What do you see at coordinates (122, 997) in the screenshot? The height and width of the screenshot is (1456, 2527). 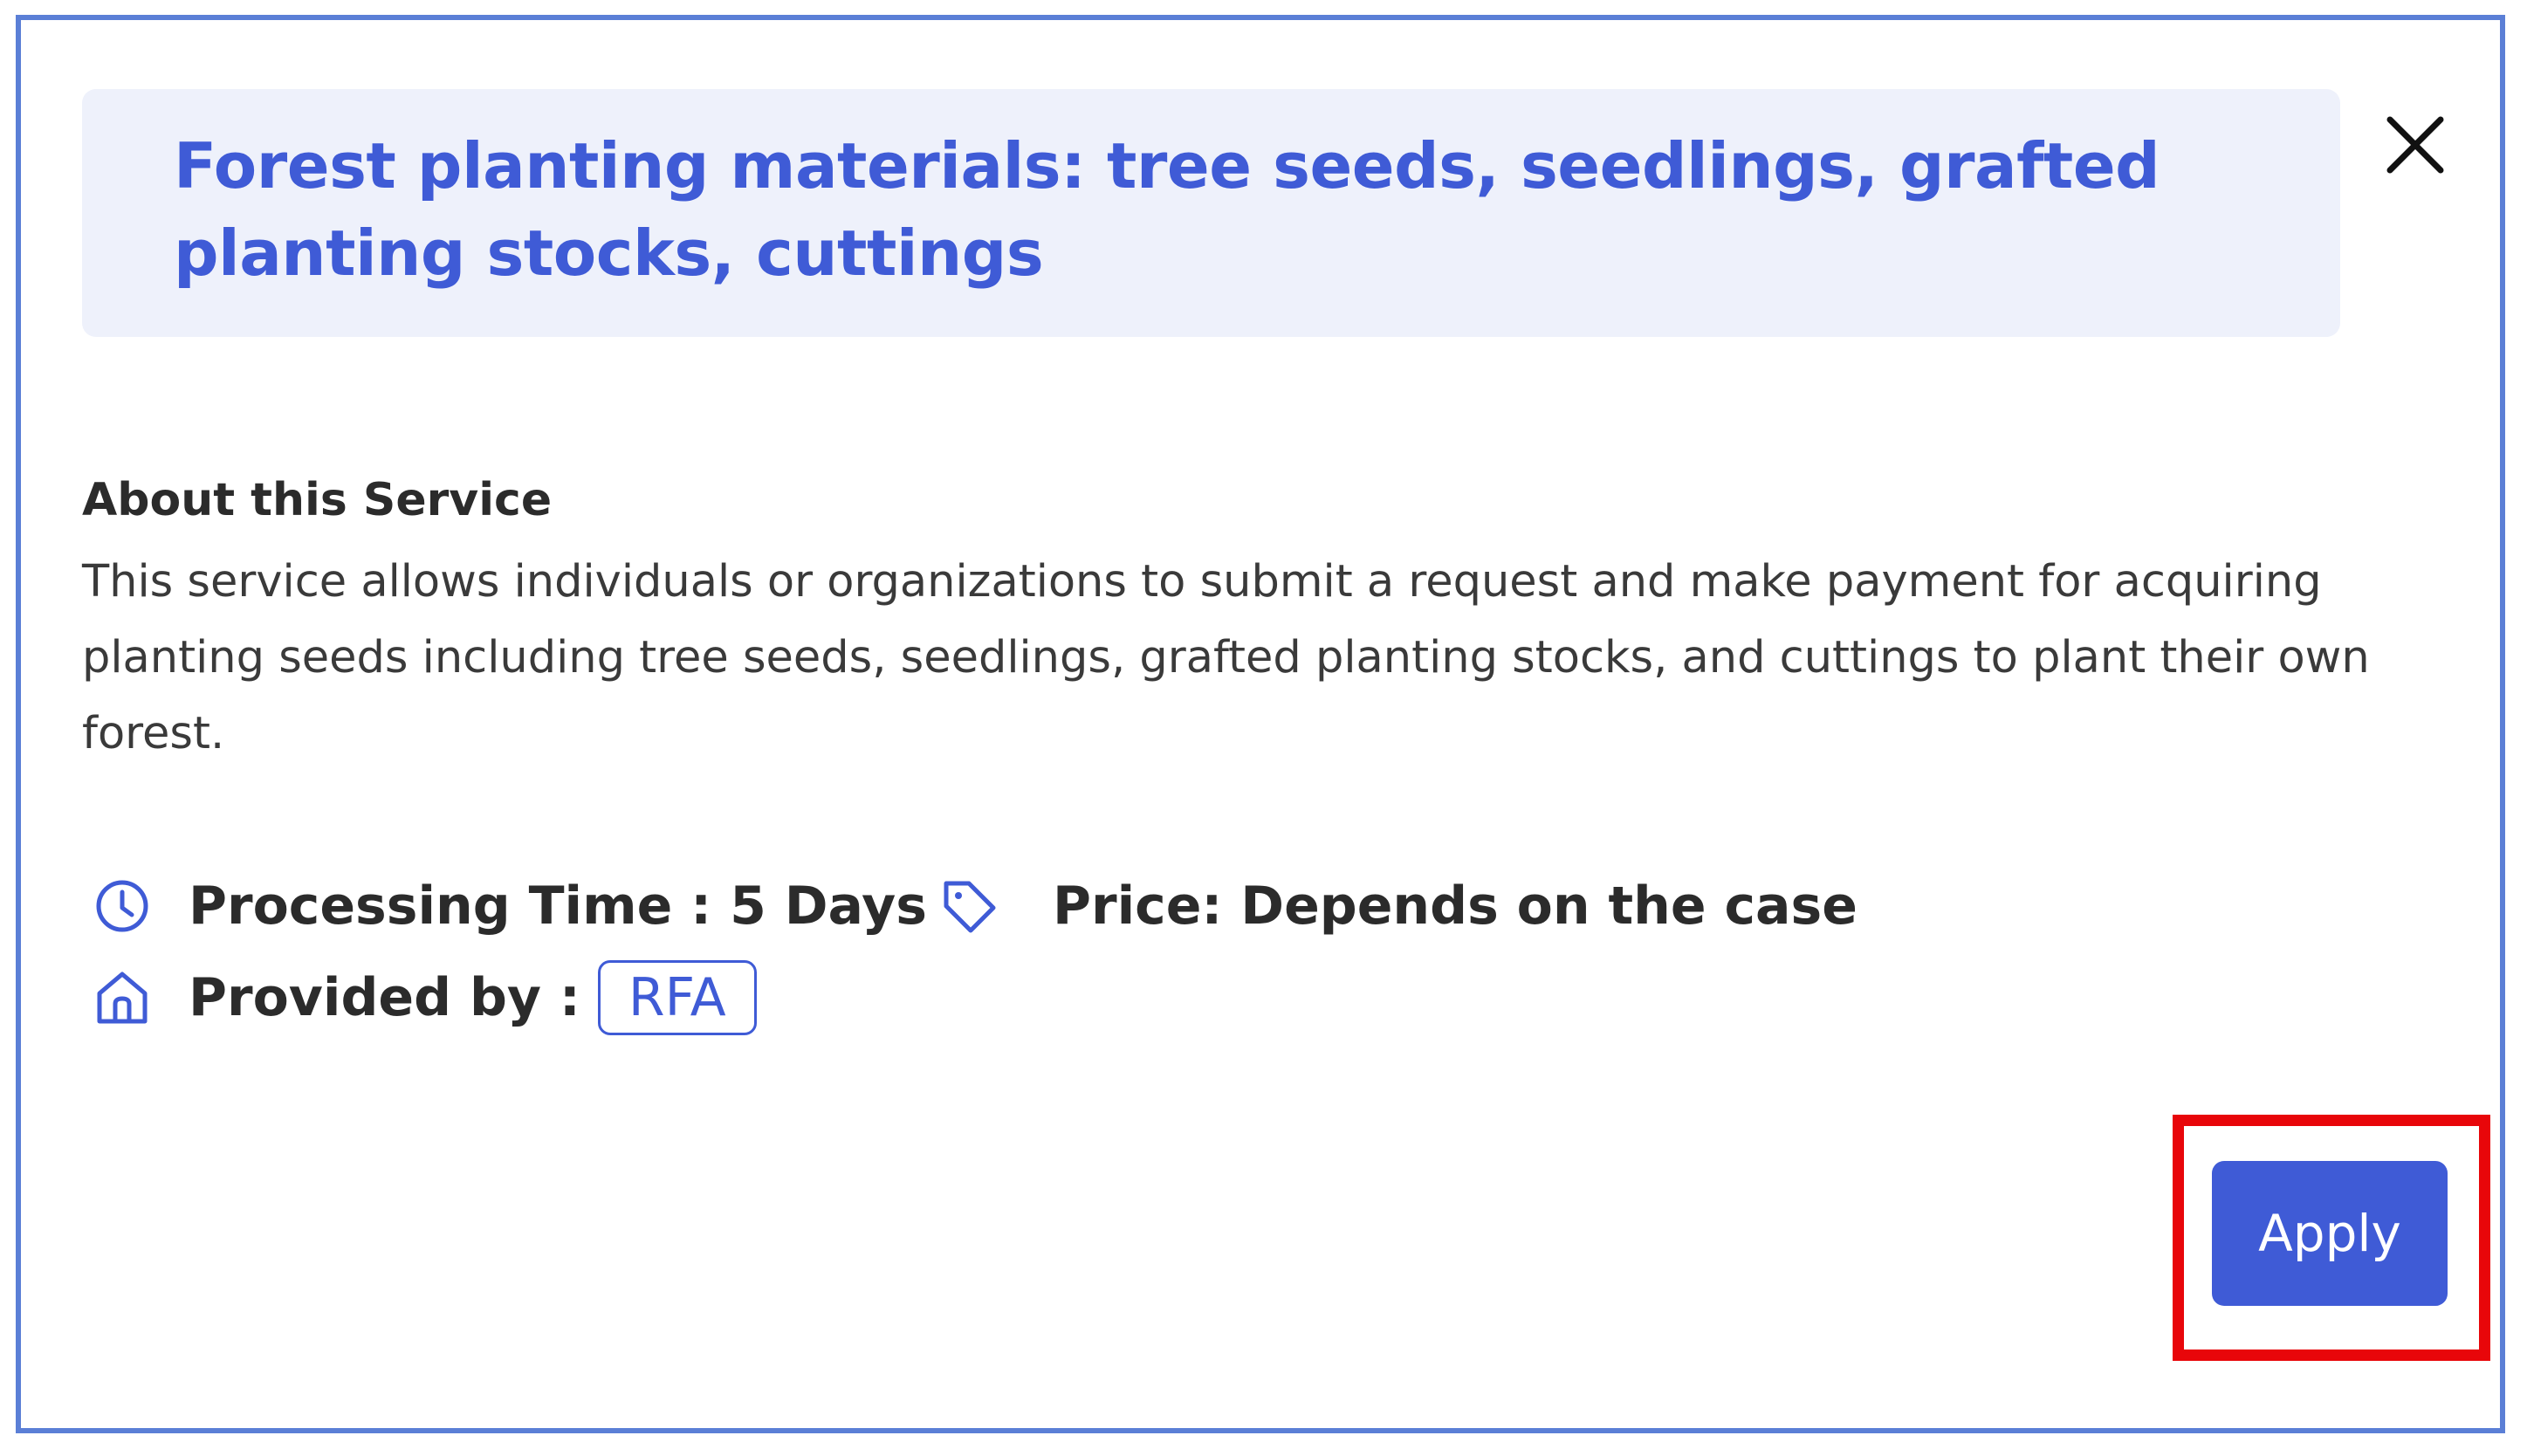 I see `home-icon` at bounding box center [122, 997].